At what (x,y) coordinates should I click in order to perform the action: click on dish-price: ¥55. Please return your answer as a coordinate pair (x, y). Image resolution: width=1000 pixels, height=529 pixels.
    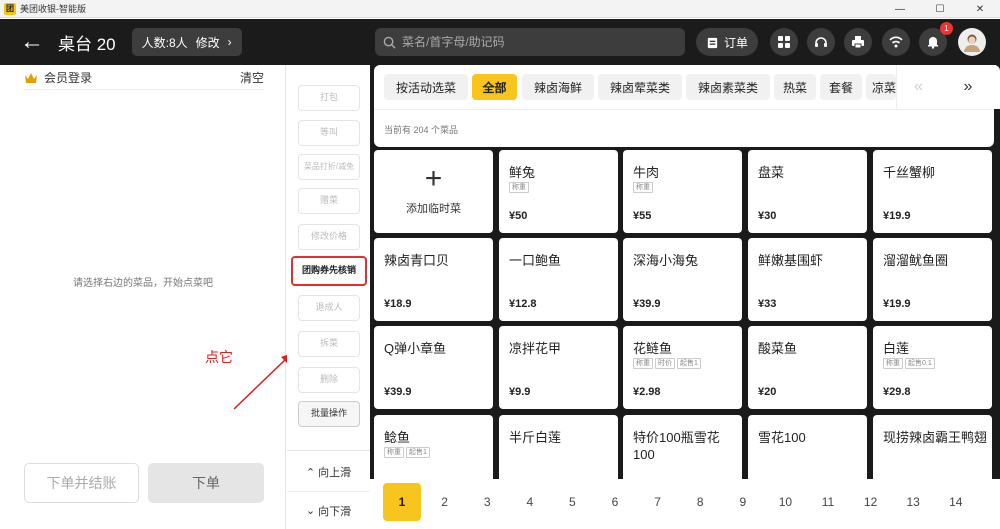
    Looking at the image, I should click on (642, 216).